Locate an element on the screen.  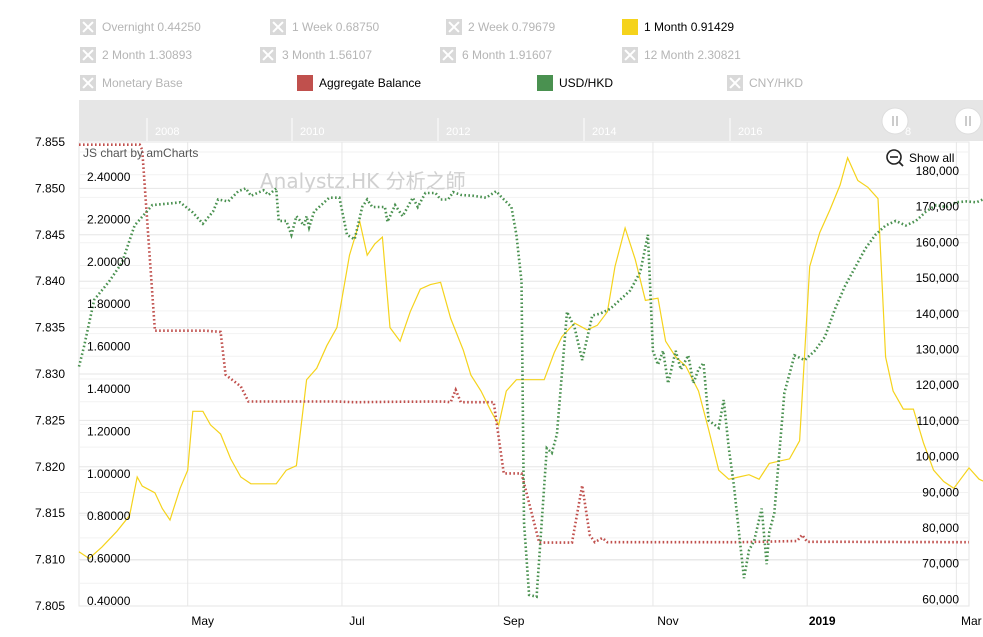
show-all-label: Show all is located at coordinates (931, 158).